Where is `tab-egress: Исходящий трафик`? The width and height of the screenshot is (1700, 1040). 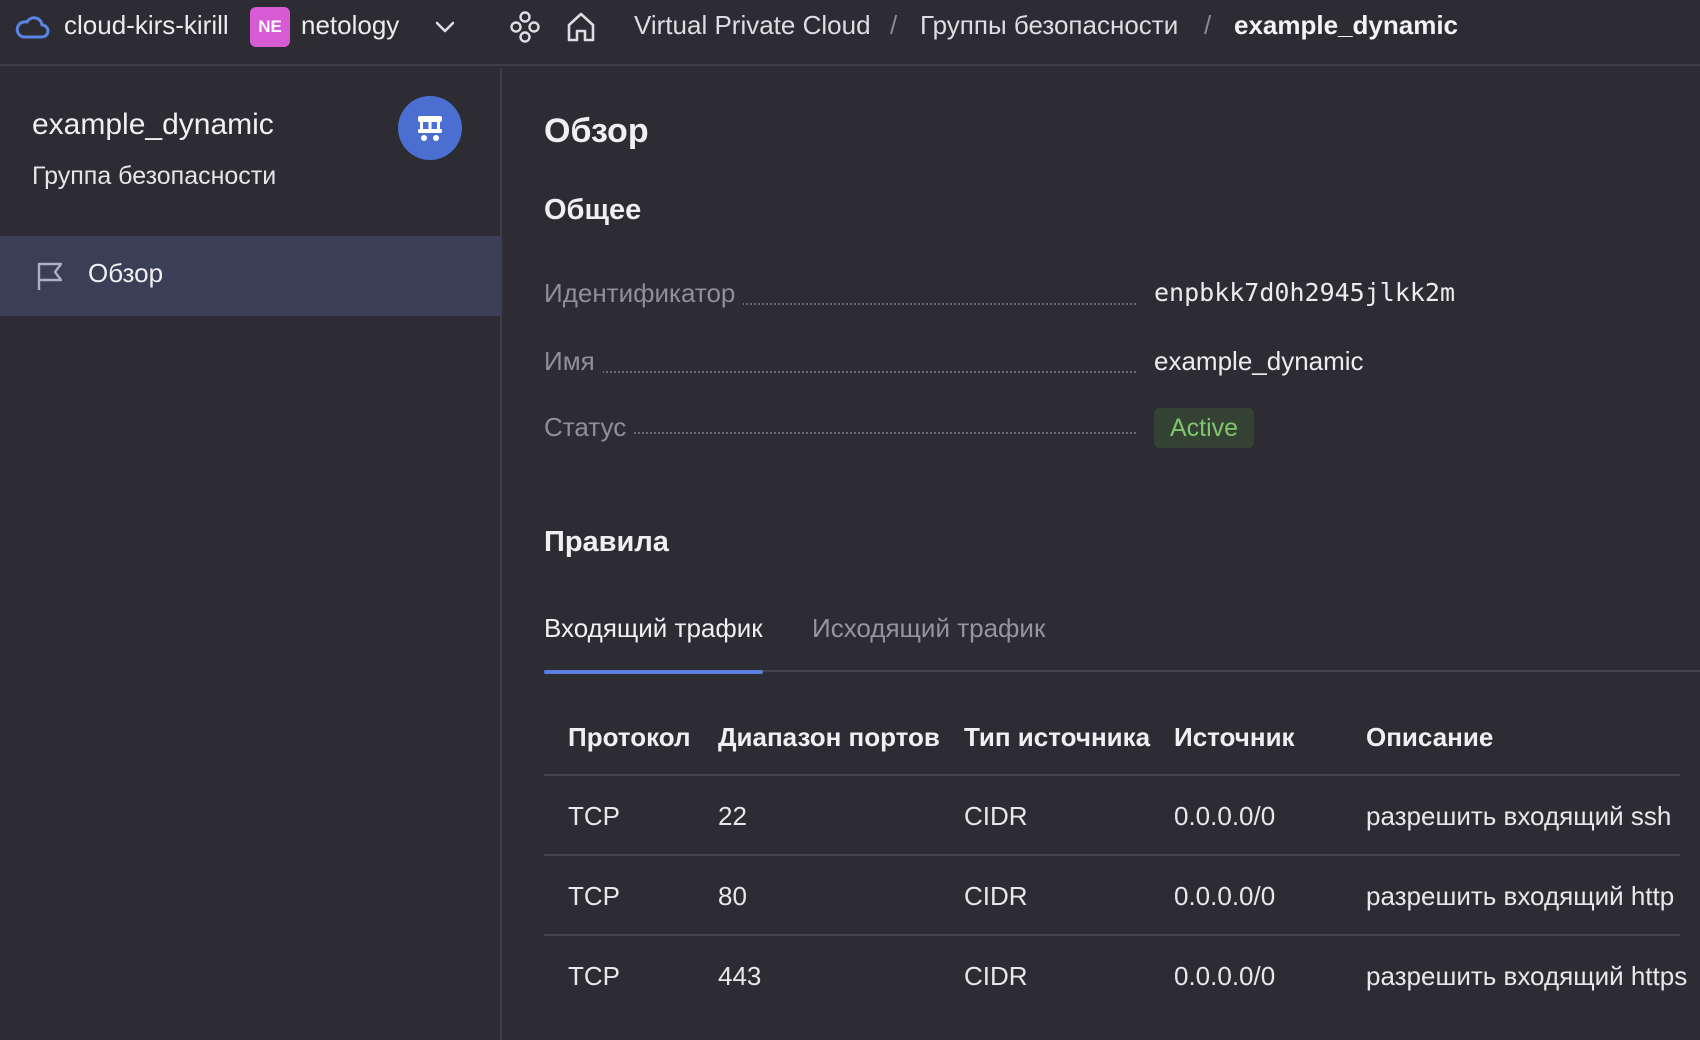
tab-egress: Исходящий трафик is located at coordinates (928, 640).